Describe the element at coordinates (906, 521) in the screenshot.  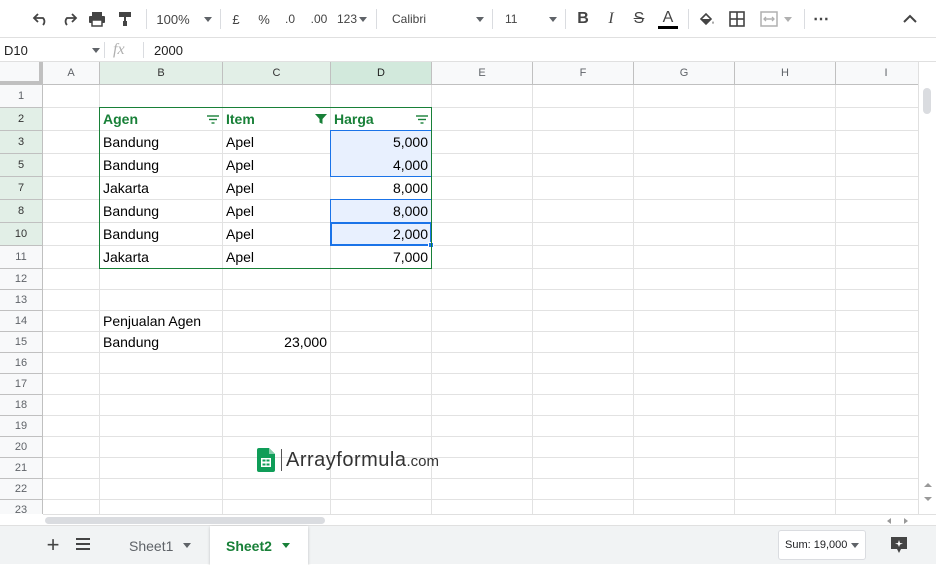
I see `scroll-right-icon` at that location.